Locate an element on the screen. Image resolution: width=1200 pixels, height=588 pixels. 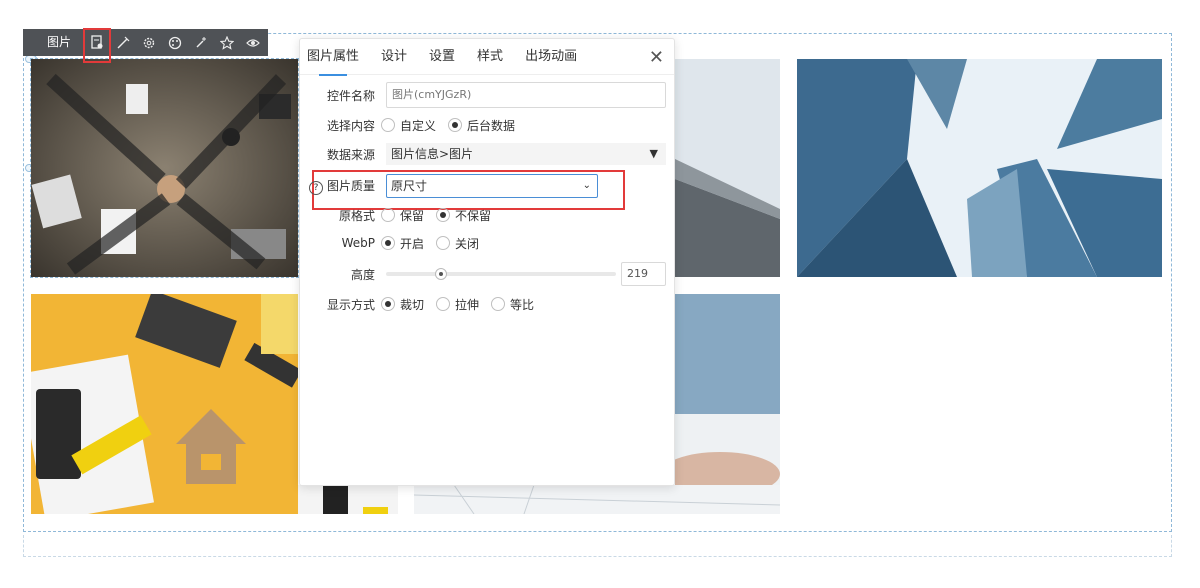
radio-not-keep-label: 不保留 is located at coordinates (473, 215).